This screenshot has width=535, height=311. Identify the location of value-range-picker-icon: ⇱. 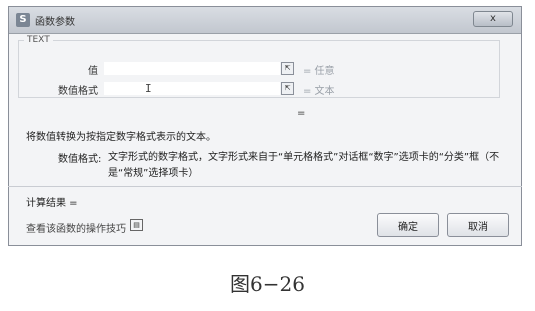
(287, 68).